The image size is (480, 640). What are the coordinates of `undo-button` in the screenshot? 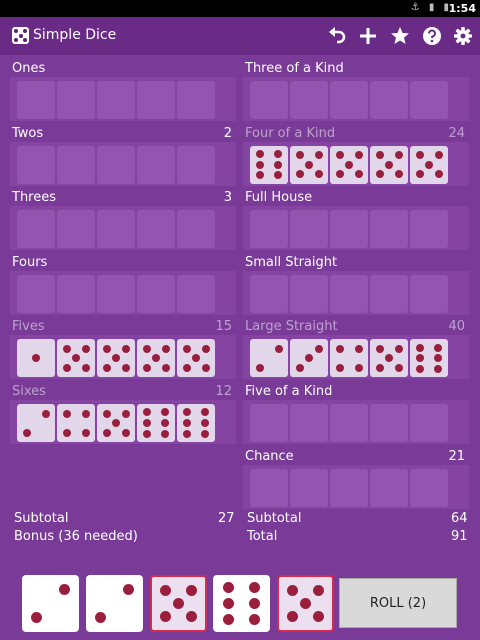 It's located at (337, 36).